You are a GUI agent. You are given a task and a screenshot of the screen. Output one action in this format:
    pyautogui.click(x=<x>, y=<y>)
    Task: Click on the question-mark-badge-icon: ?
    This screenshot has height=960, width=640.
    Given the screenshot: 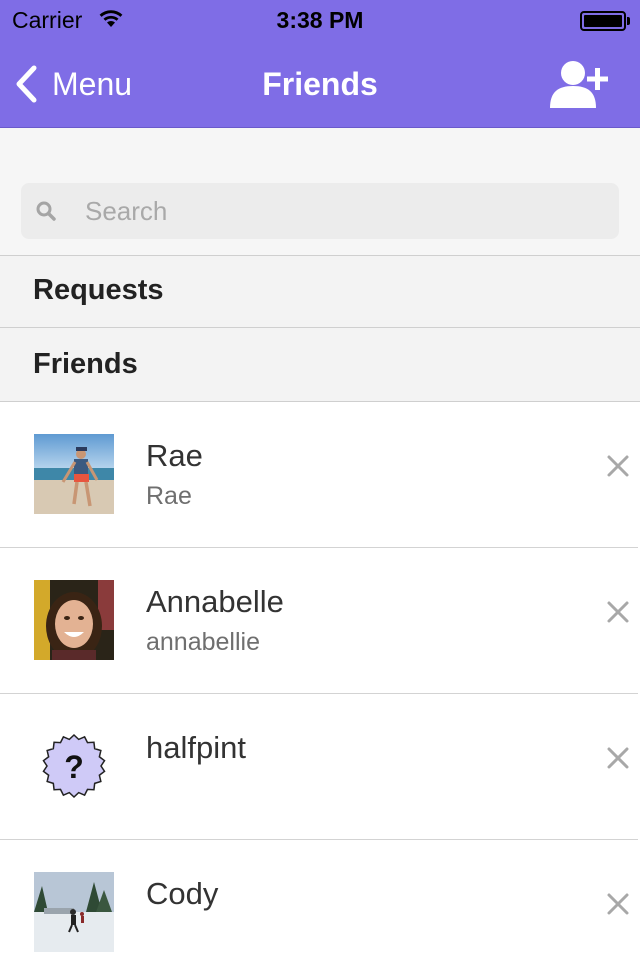 What is the action you would take?
    pyautogui.click(x=74, y=766)
    